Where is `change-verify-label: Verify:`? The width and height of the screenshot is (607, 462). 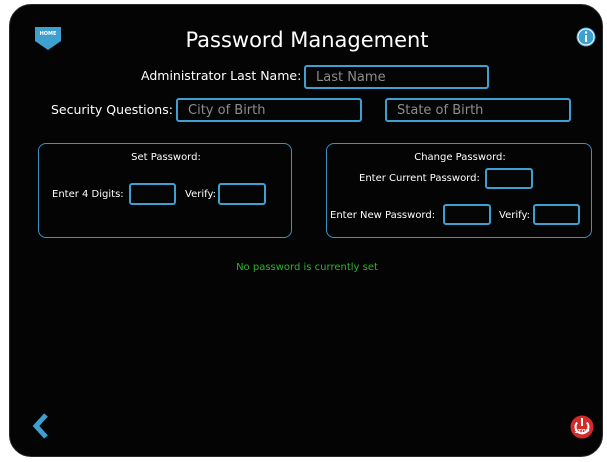
change-verify-label: Verify: is located at coordinates (515, 215).